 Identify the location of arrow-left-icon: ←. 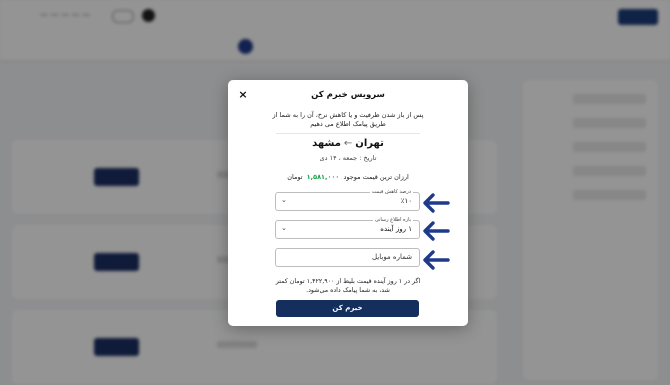
(348, 143).